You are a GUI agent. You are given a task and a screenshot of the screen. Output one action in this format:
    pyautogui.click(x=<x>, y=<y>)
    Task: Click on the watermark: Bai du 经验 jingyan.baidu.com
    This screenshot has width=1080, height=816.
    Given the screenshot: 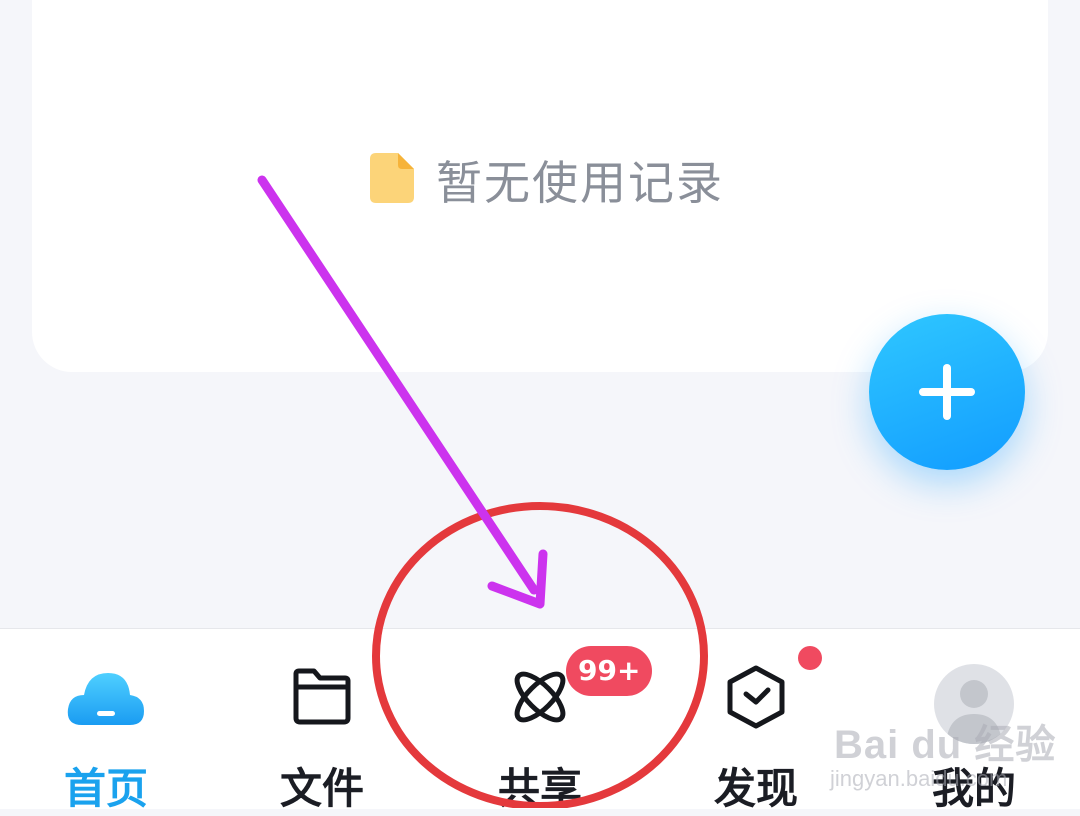 What is the action you would take?
    pyautogui.click(x=955, y=760)
    